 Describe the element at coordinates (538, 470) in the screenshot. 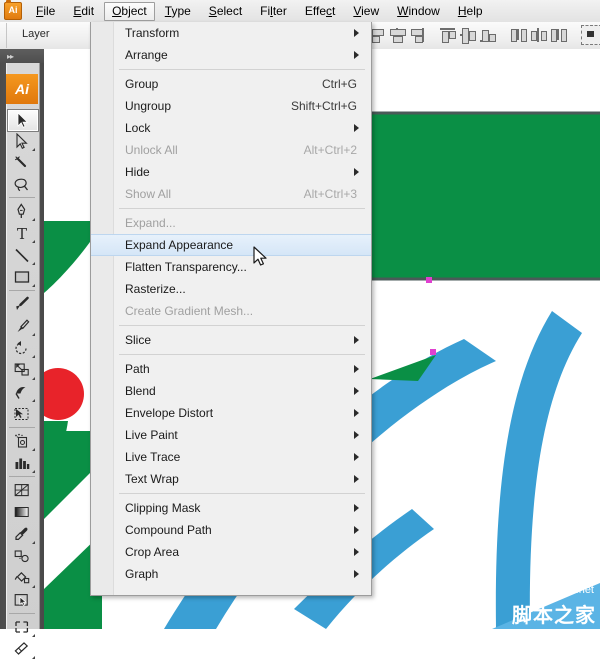

I see `artwork-blue-curve-right` at that location.